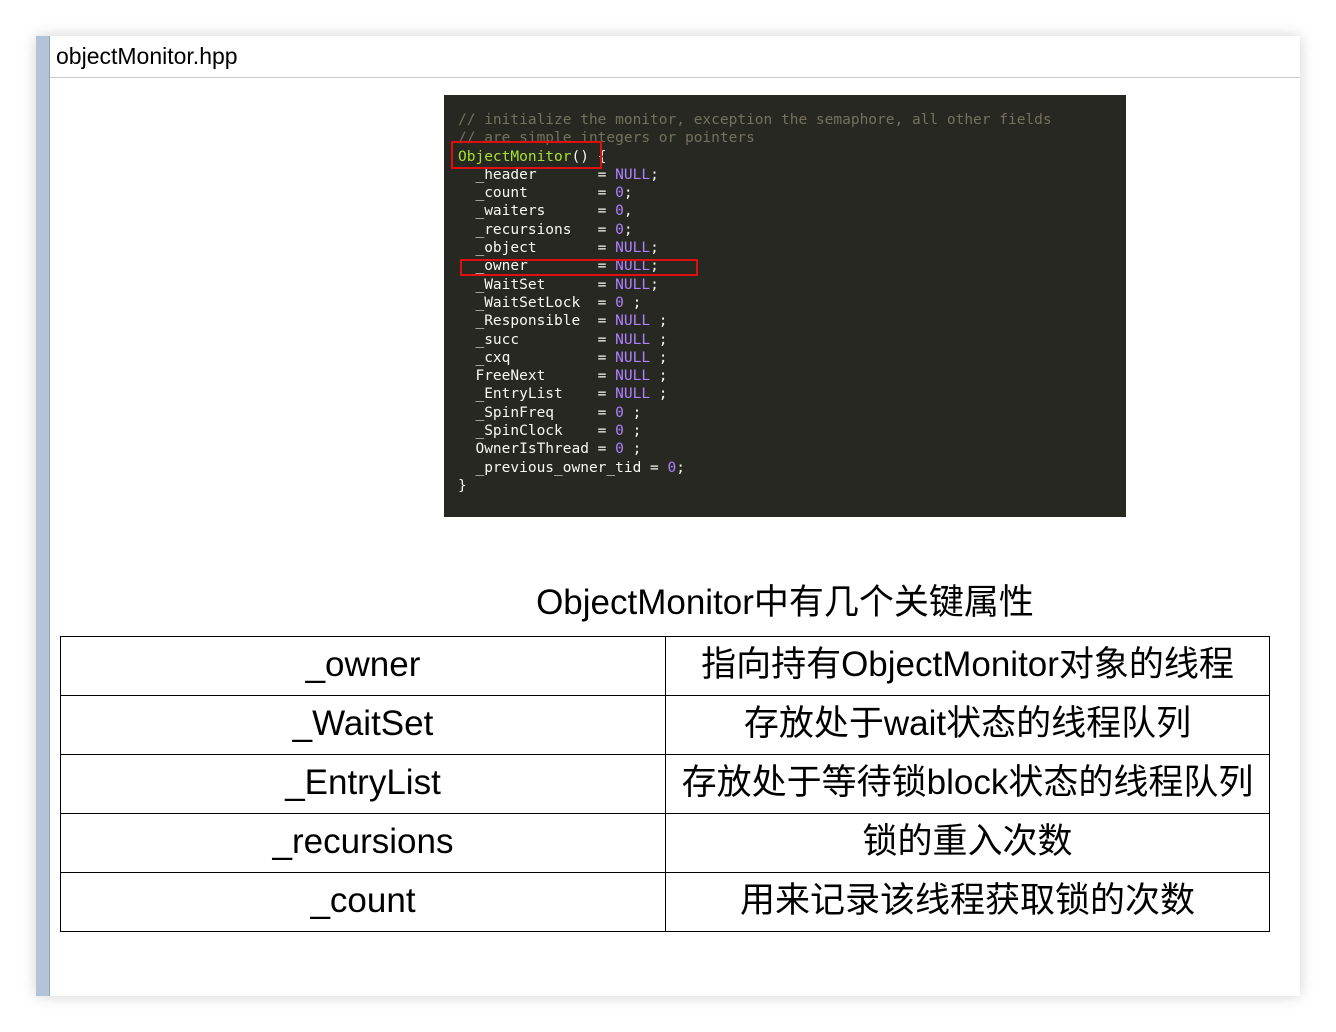 The width and height of the screenshot is (1336, 1032). I want to click on property-name-cell: _count, so click(363, 902).